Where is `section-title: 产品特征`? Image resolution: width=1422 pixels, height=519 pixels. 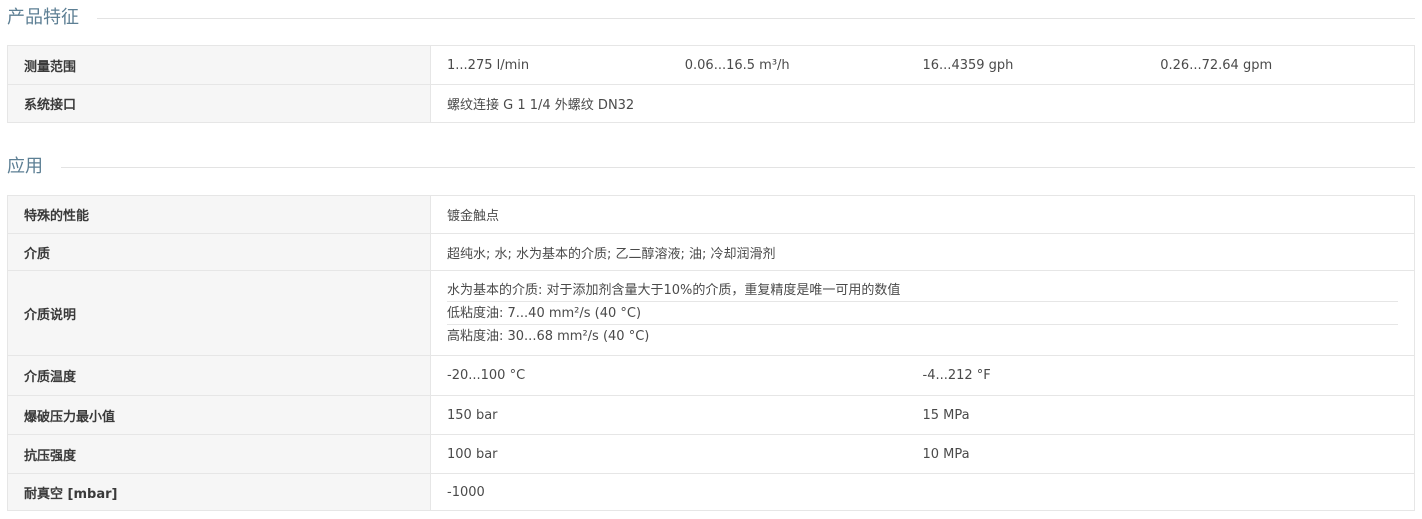
section-title: 产品特征 is located at coordinates (52, 18).